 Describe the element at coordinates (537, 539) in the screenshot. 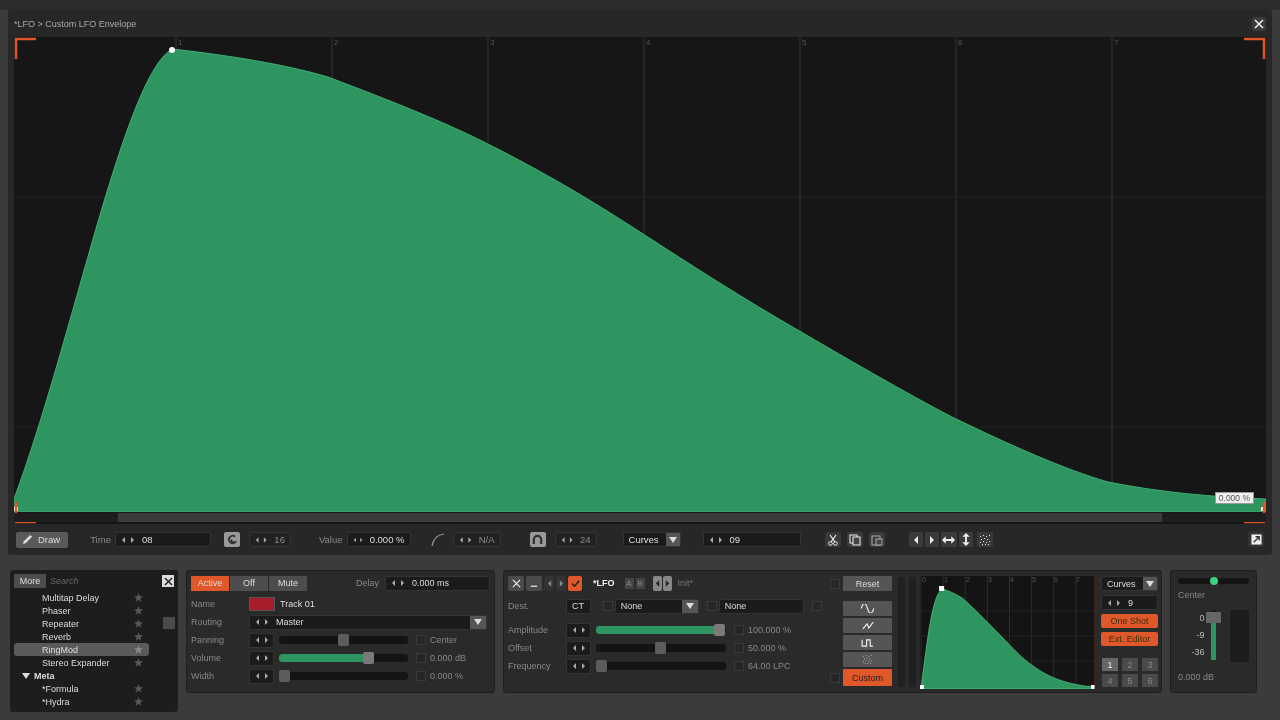

I see `magnet-button` at that location.